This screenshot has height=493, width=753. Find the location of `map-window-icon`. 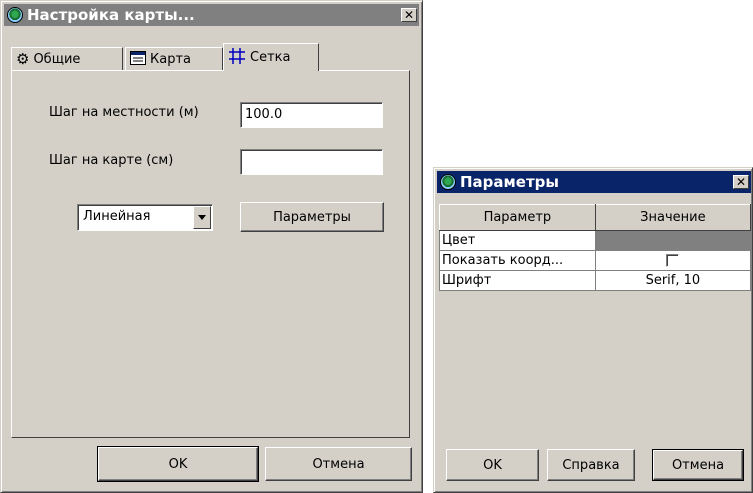

map-window-icon is located at coordinates (138, 59).